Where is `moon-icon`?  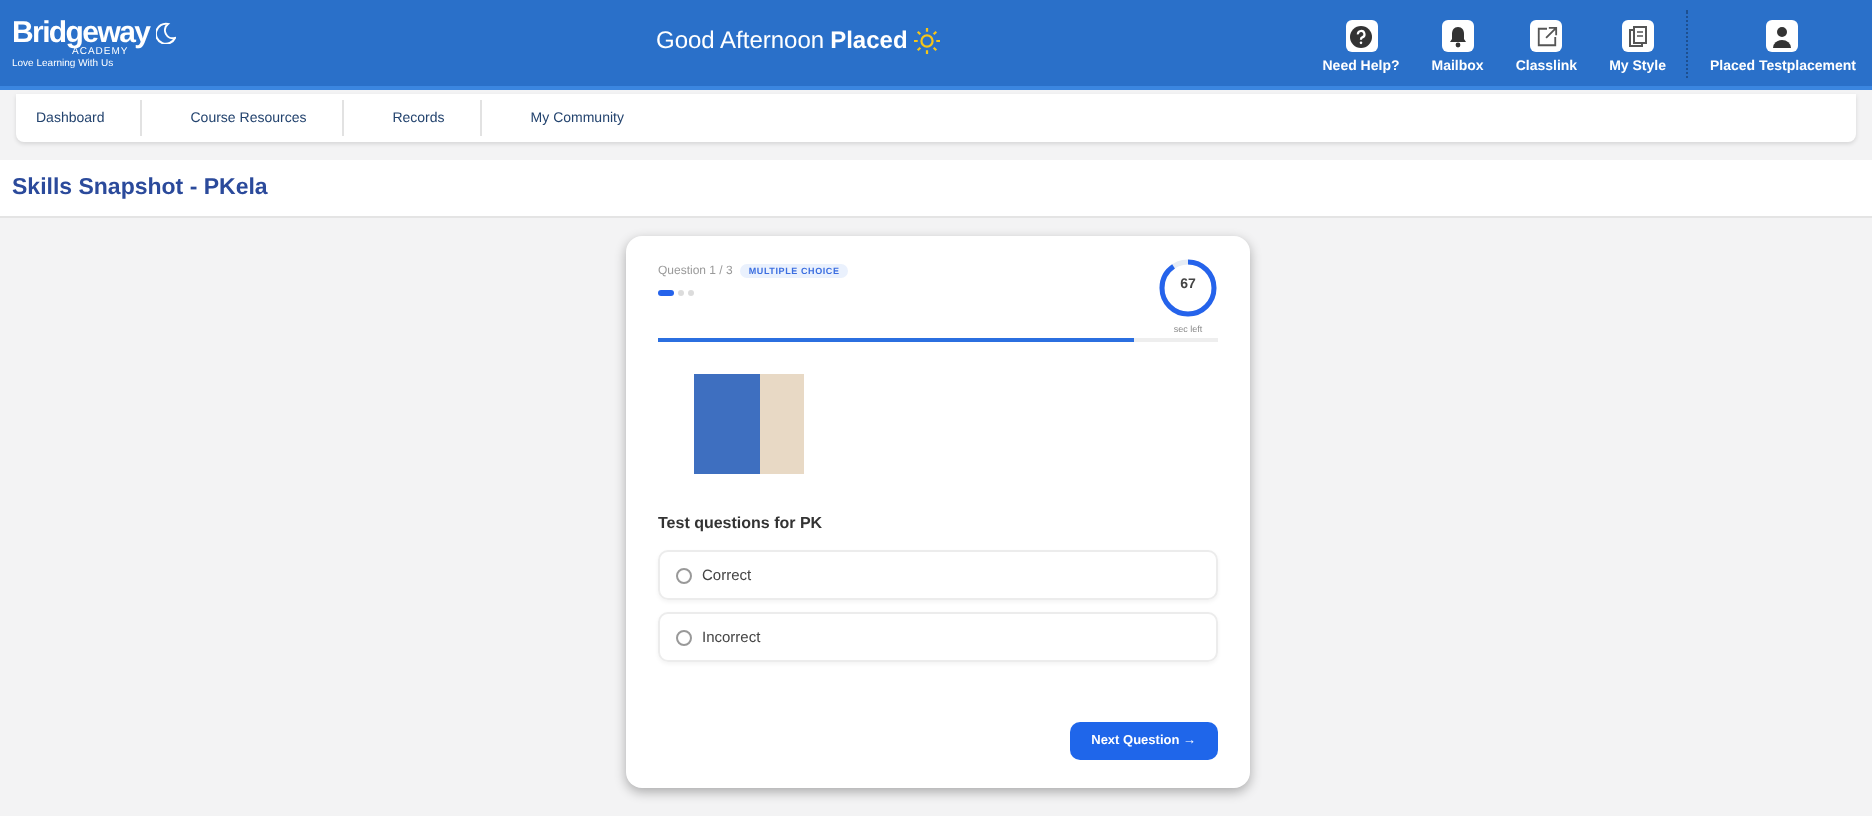 moon-icon is located at coordinates (165, 32).